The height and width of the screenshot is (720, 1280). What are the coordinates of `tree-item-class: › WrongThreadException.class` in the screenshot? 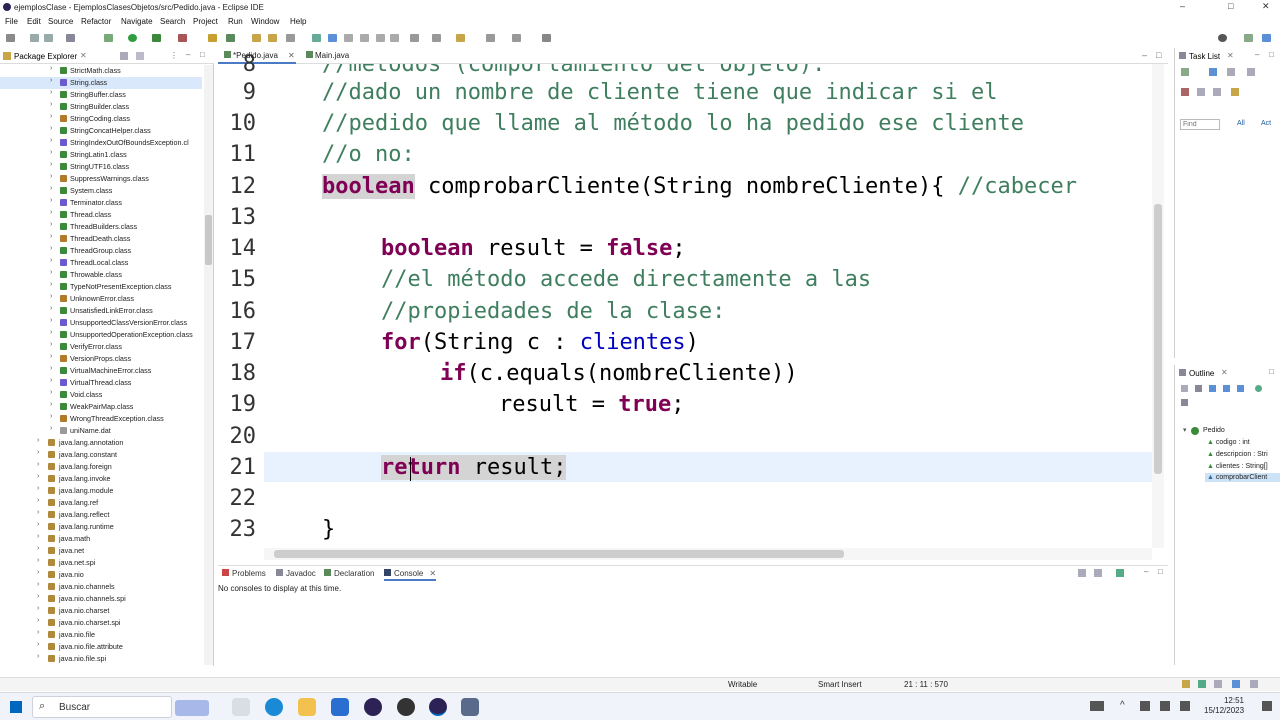 It's located at (101, 419).